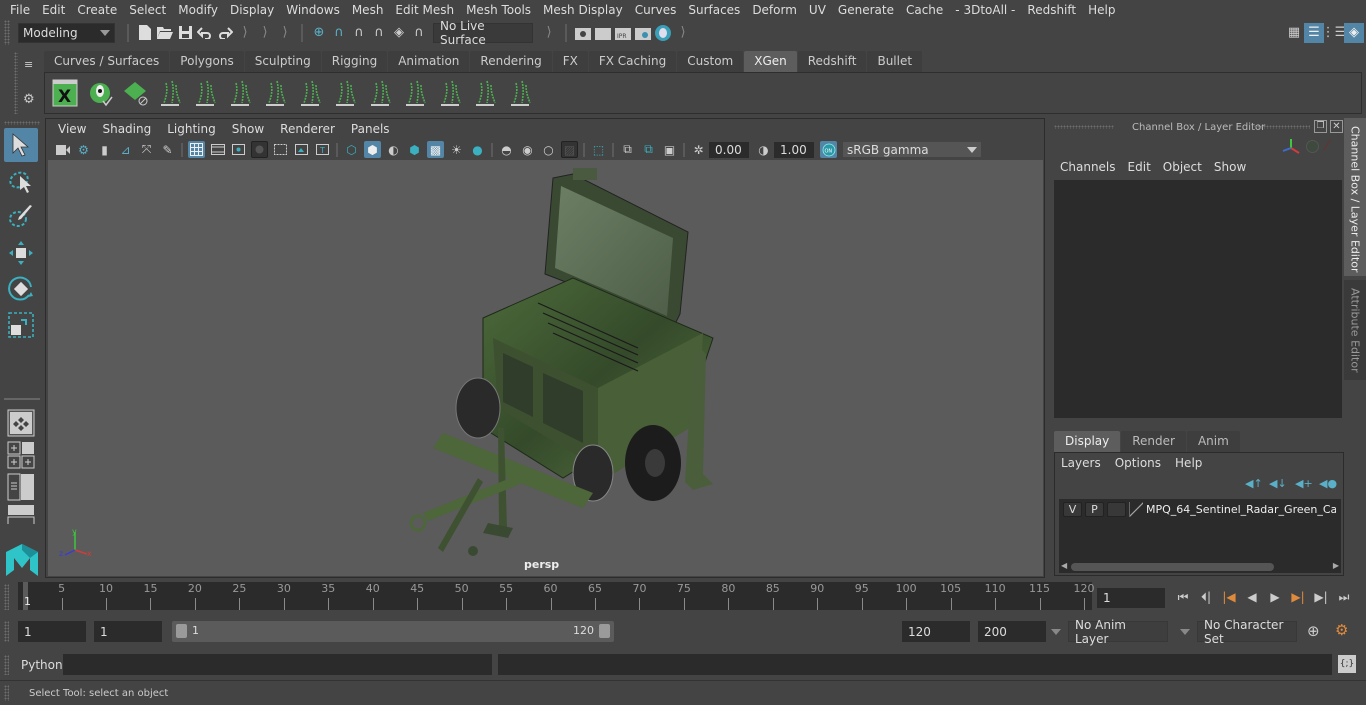 The height and width of the screenshot is (705, 1366). I want to click on modeling-toolkit-icon: ▦, so click(1294, 33).